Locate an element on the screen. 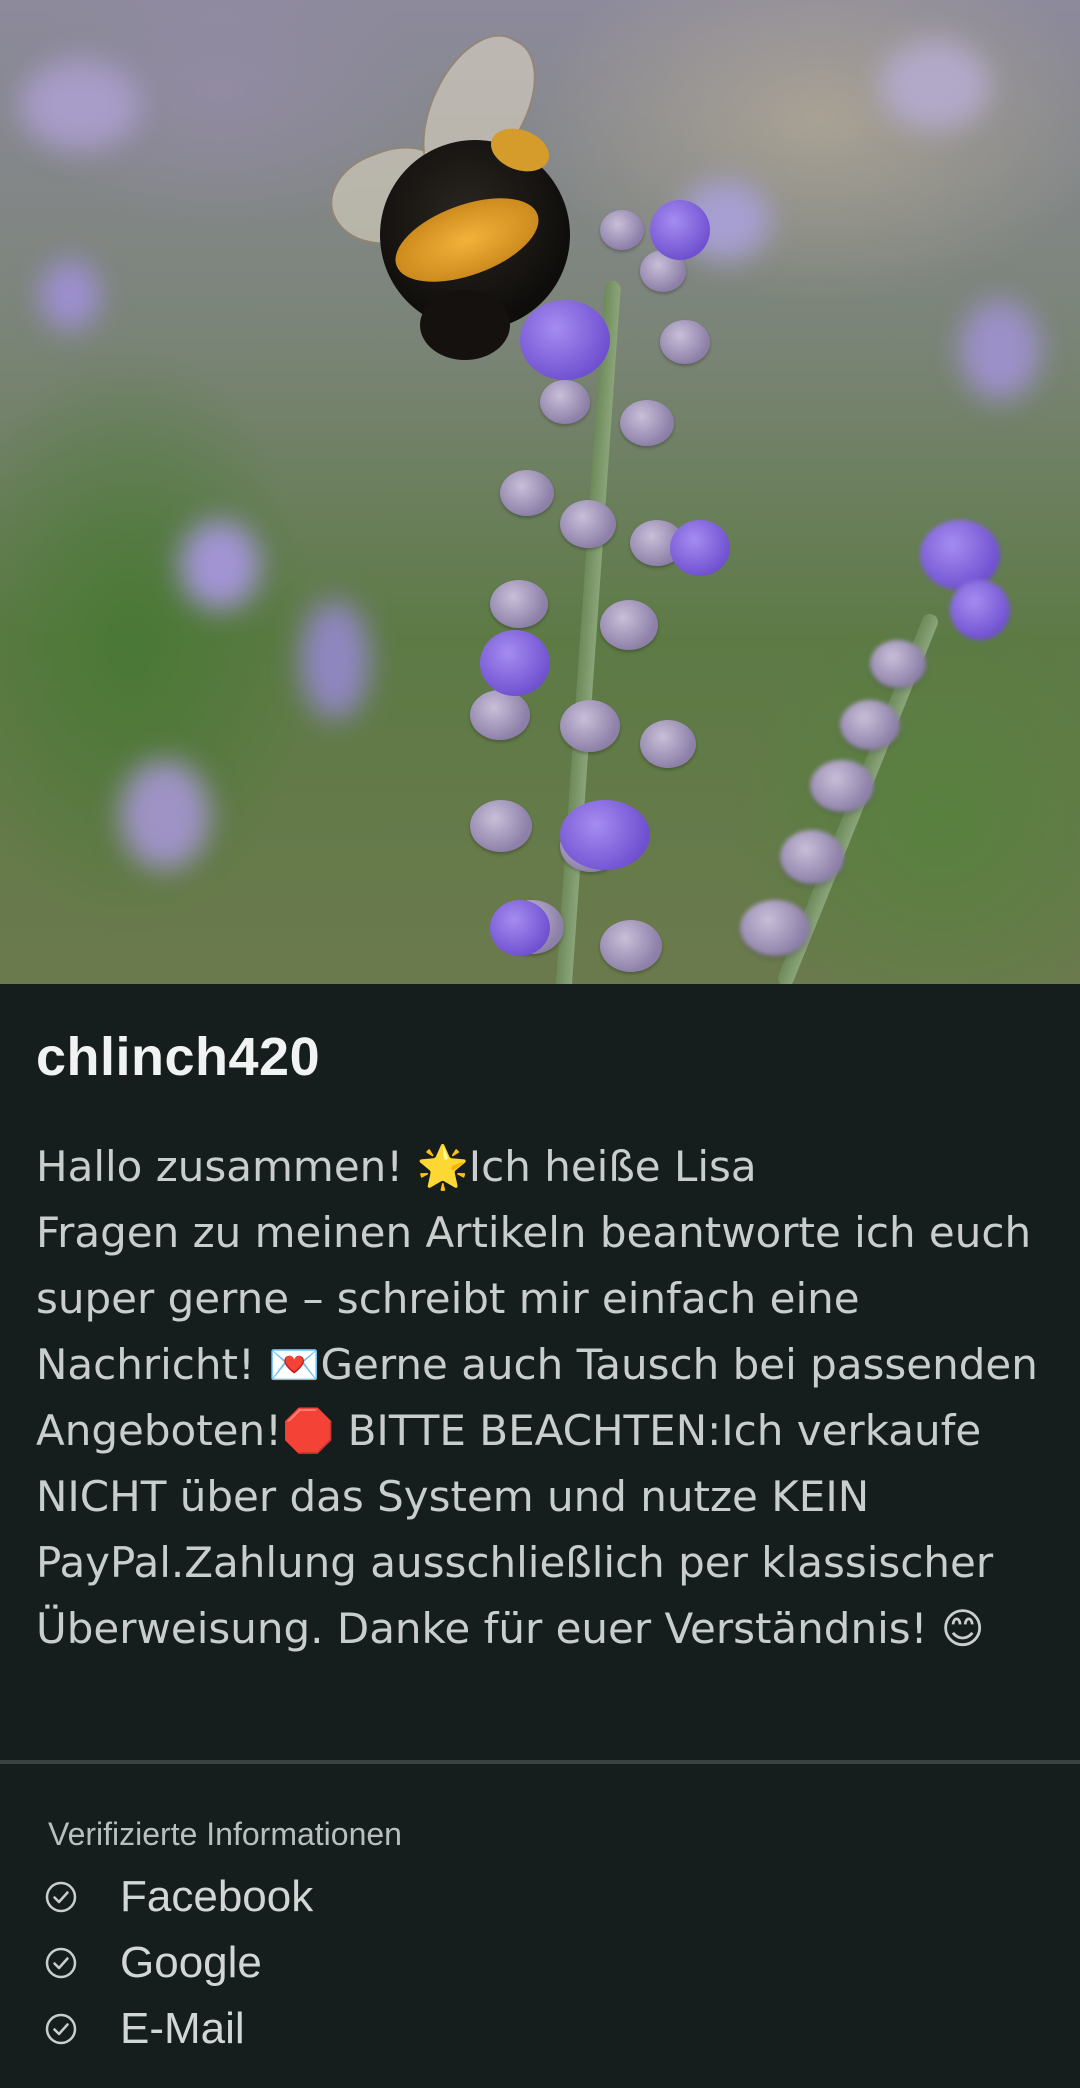 The width and height of the screenshot is (1080, 2088). verified-label: Google is located at coordinates (191, 1962).